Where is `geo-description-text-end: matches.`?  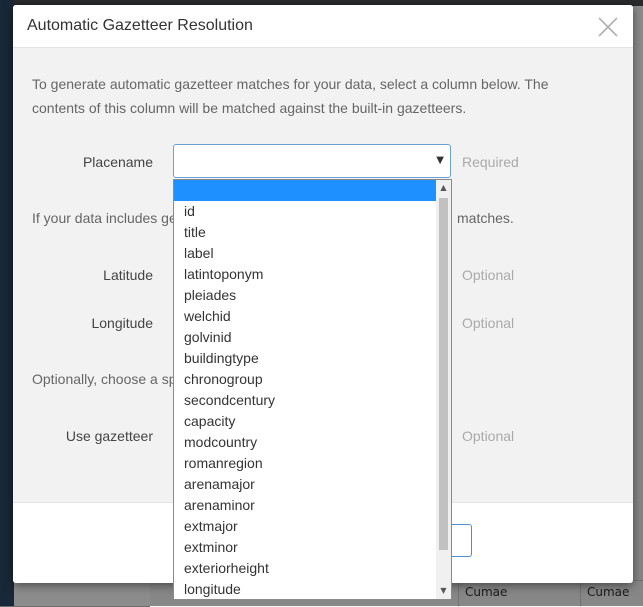
geo-description-text-end: matches. is located at coordinates (485, 218).